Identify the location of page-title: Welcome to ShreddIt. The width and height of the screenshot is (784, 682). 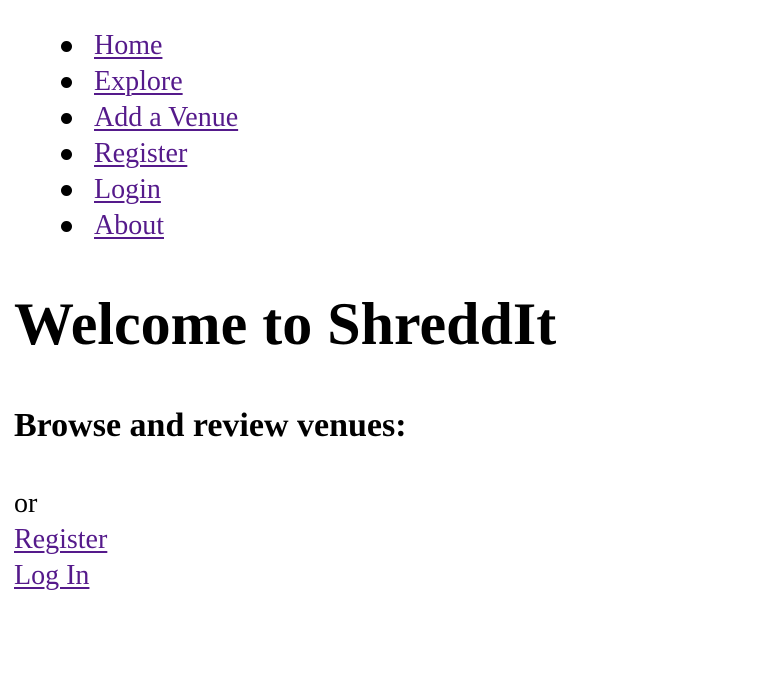
(285, 324).